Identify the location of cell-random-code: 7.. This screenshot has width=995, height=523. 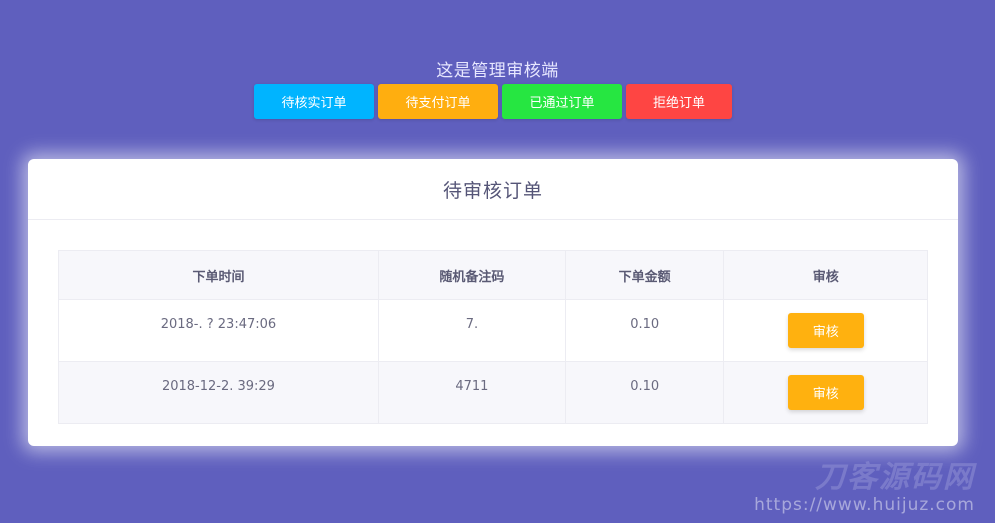
(471, 330).